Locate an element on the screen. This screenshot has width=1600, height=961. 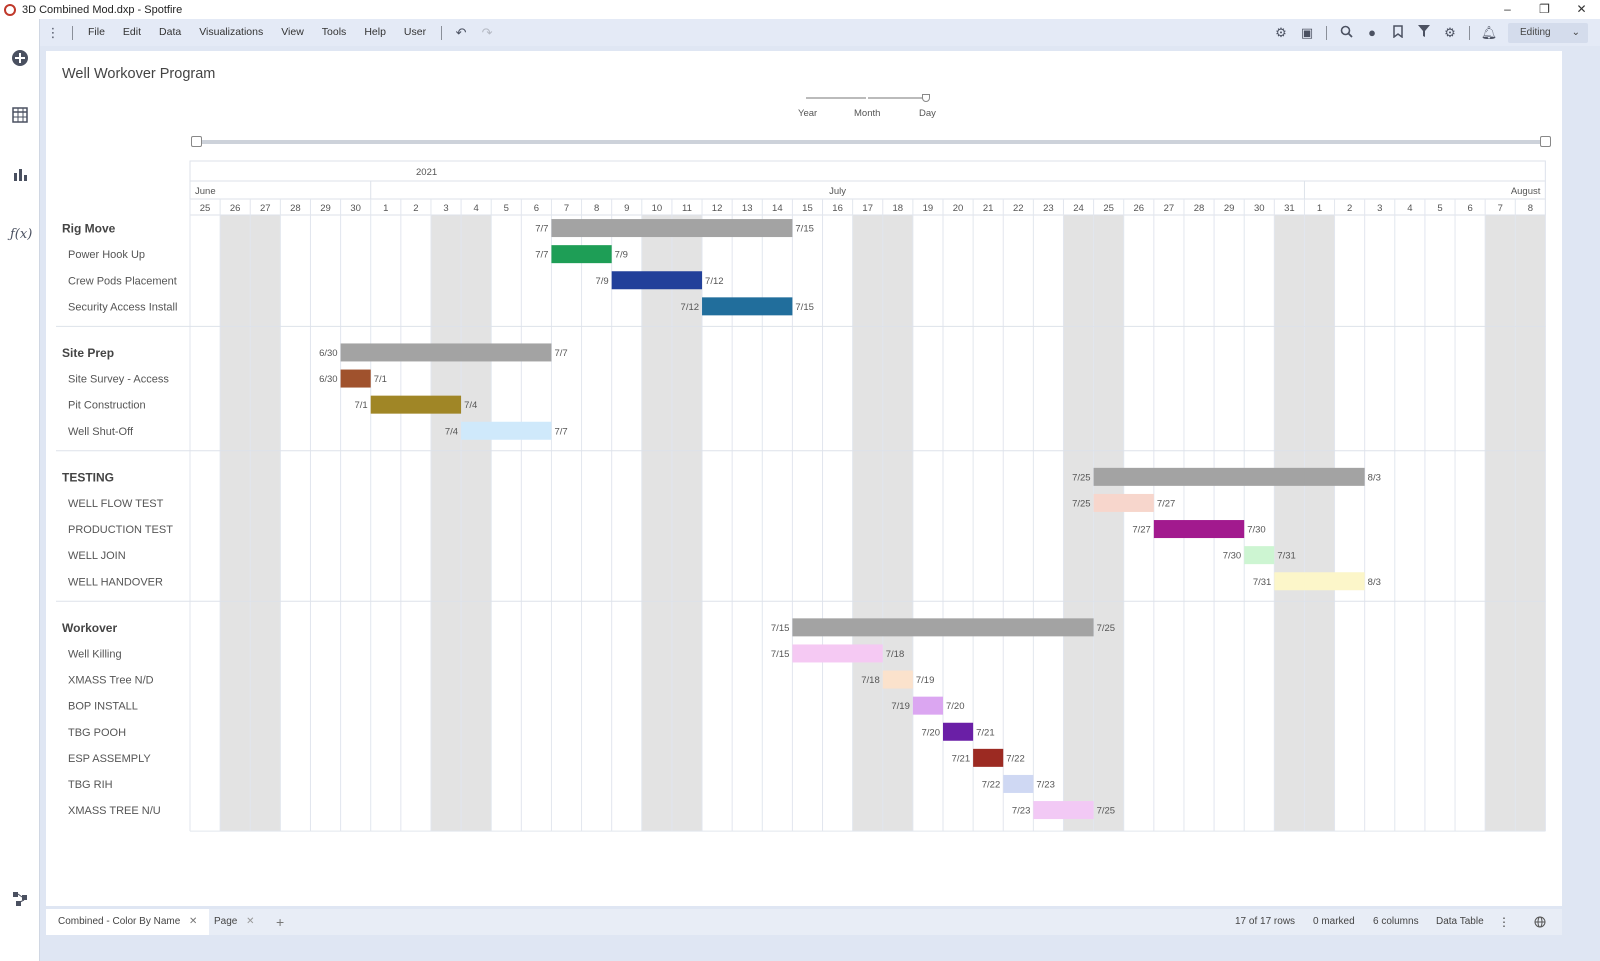
minimize-button: – is located at coordinates (1507, 9).